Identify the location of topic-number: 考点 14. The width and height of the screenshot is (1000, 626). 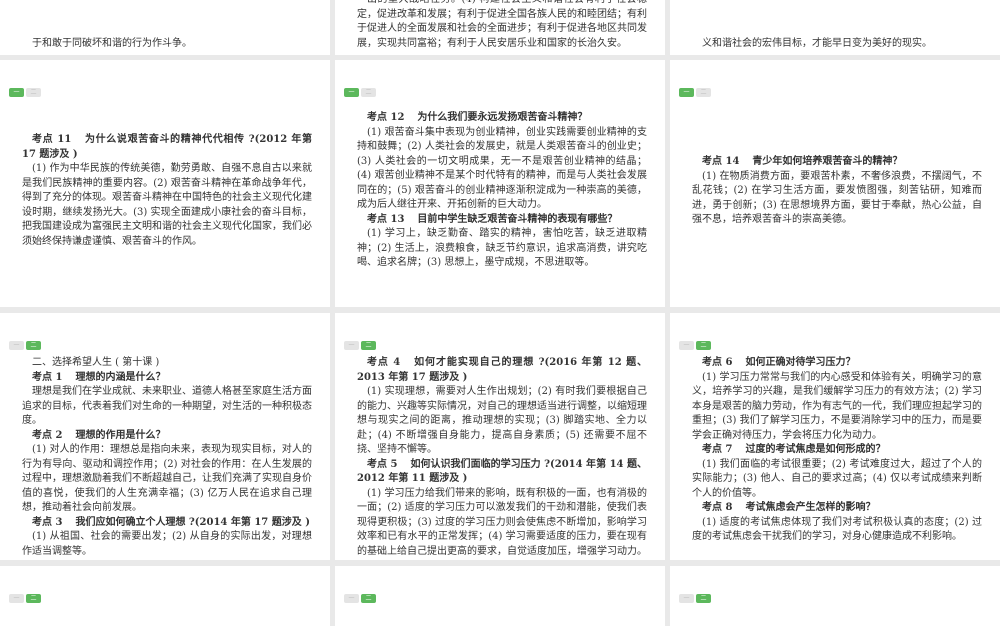
(721, 161).